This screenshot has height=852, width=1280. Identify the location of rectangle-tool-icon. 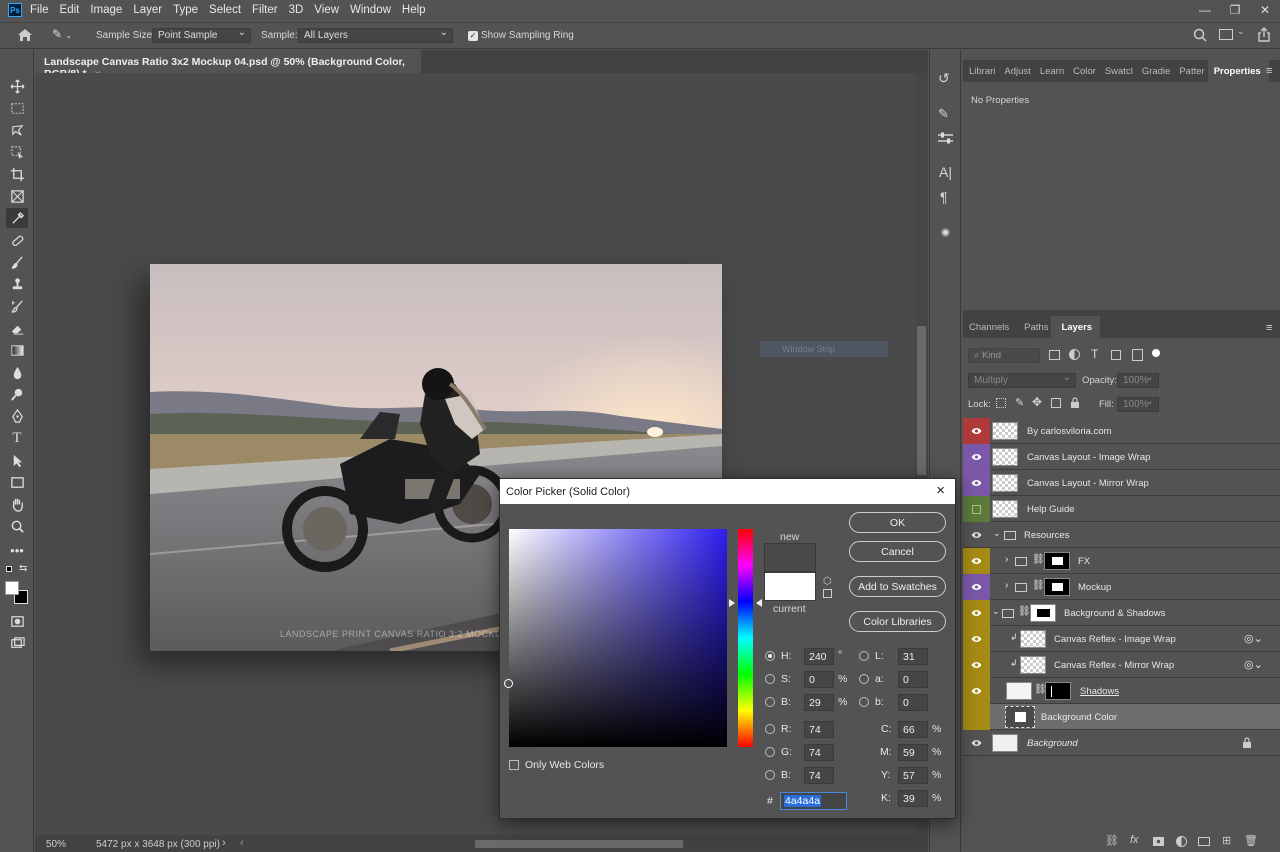
(17, 482).